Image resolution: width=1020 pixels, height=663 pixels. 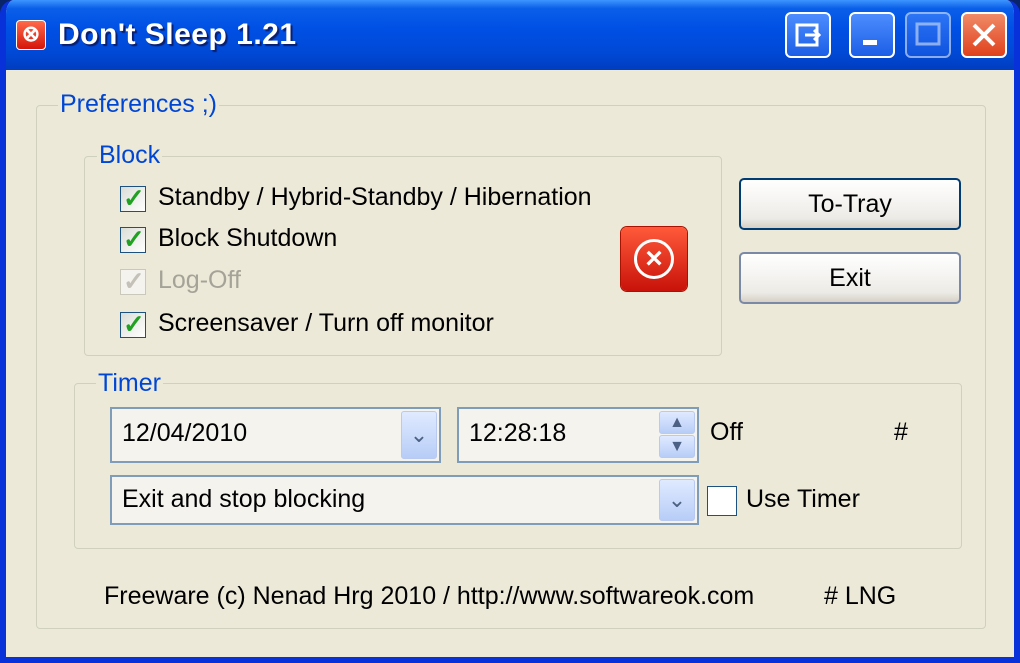 I want to click on block-label: Block, so click(x=130, y=155).